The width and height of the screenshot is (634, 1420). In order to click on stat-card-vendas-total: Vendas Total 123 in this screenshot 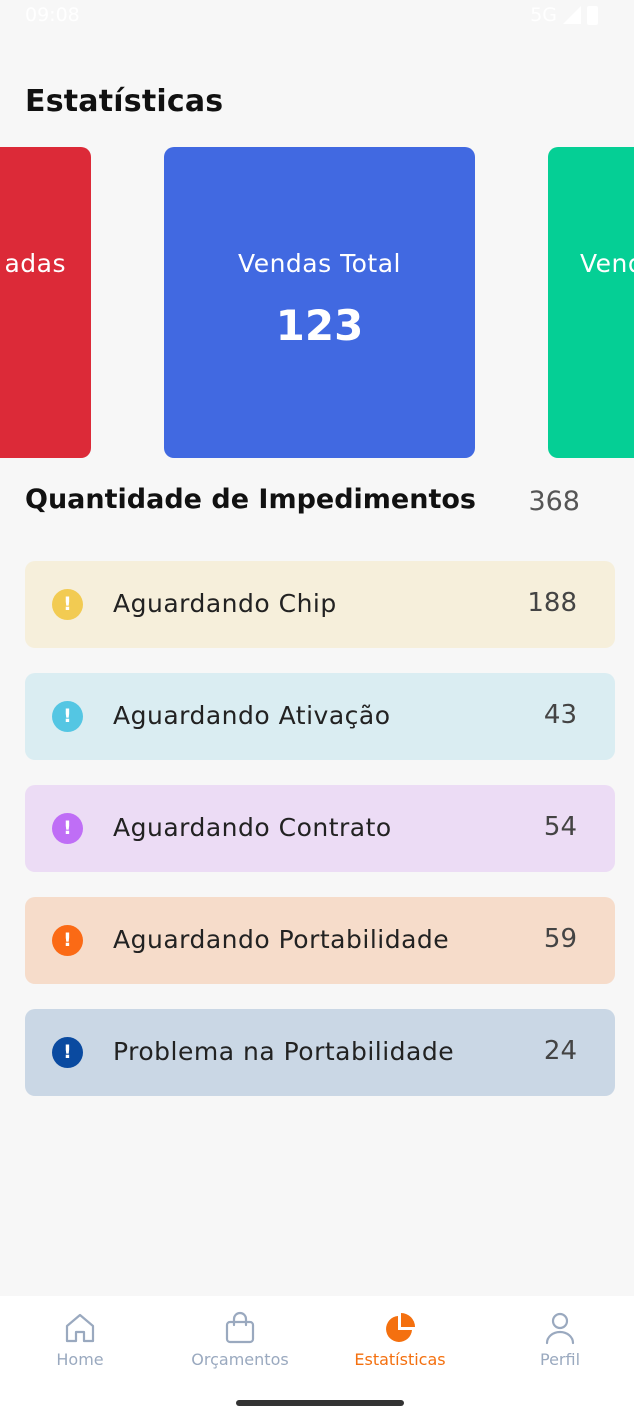, I will do `click(319, 302)`.